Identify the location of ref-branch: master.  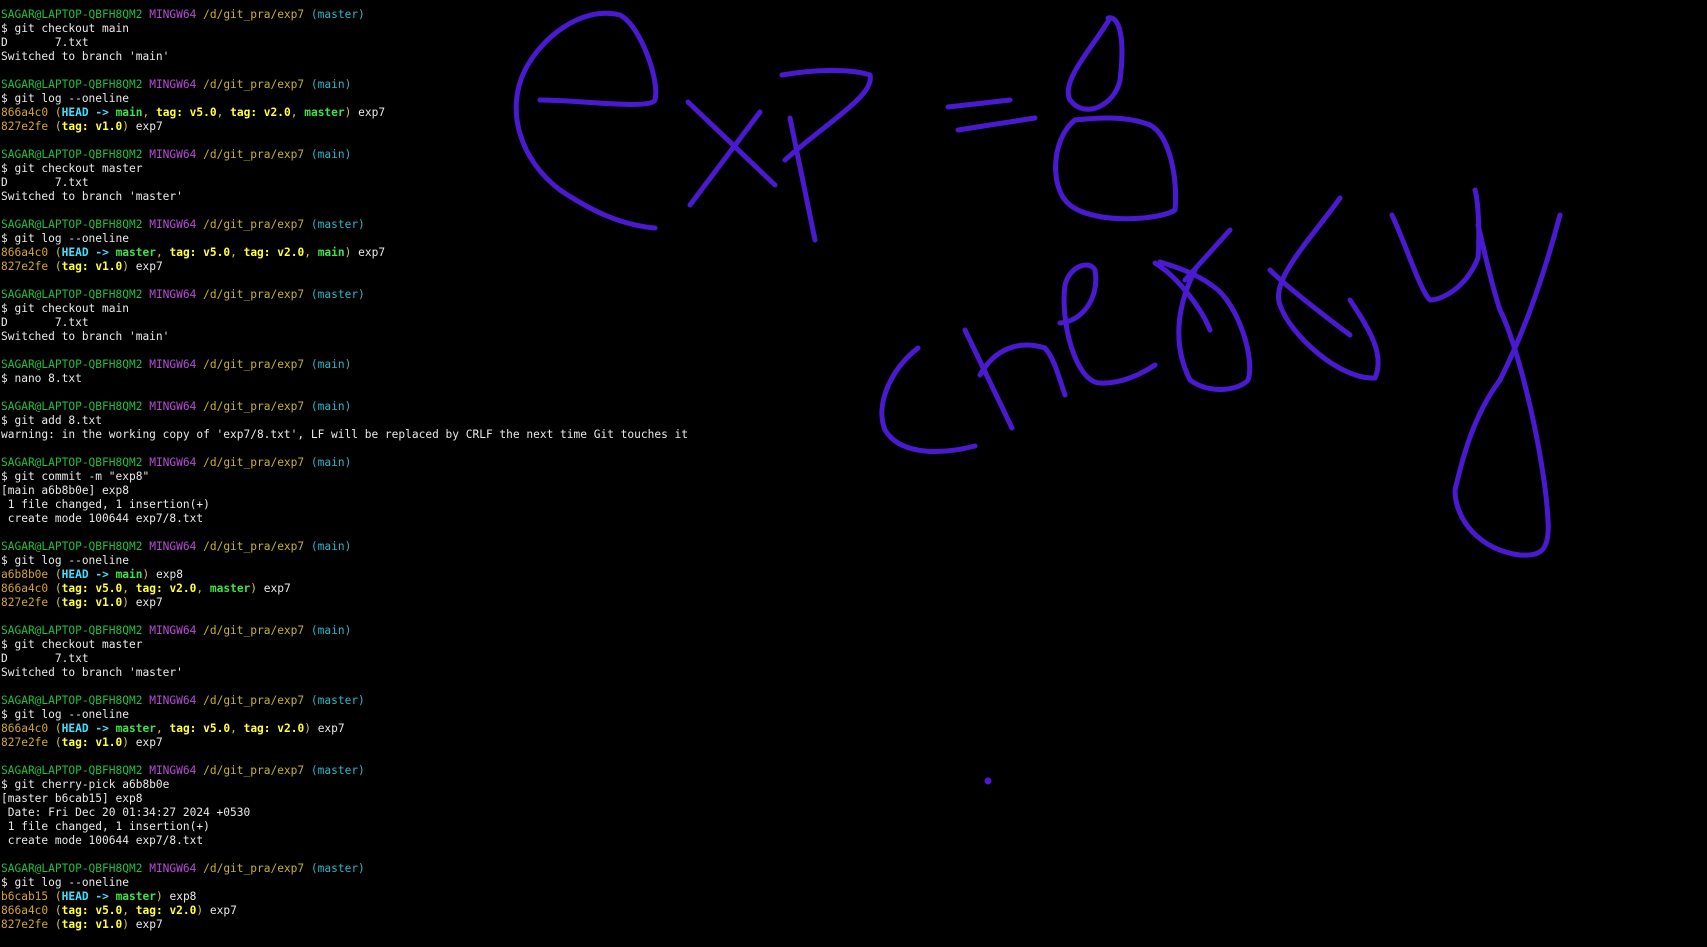
(230, 588).